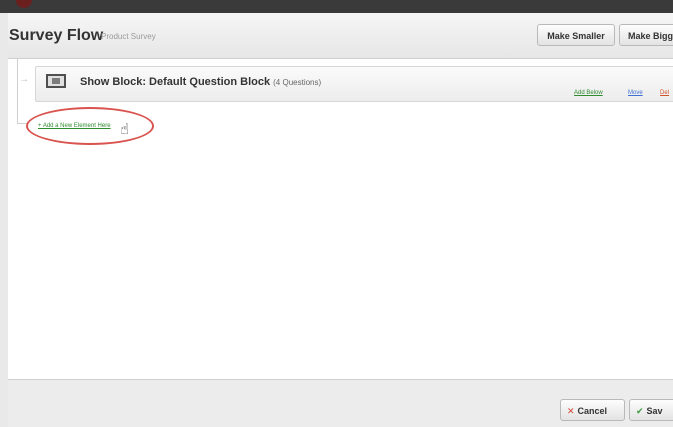 The height and width of the screenshot is (427, 673). What do you see at coordinates (128, 36) in the screenshot?
I see `survey-name: Product Survey` at bounding box center [128, 36].